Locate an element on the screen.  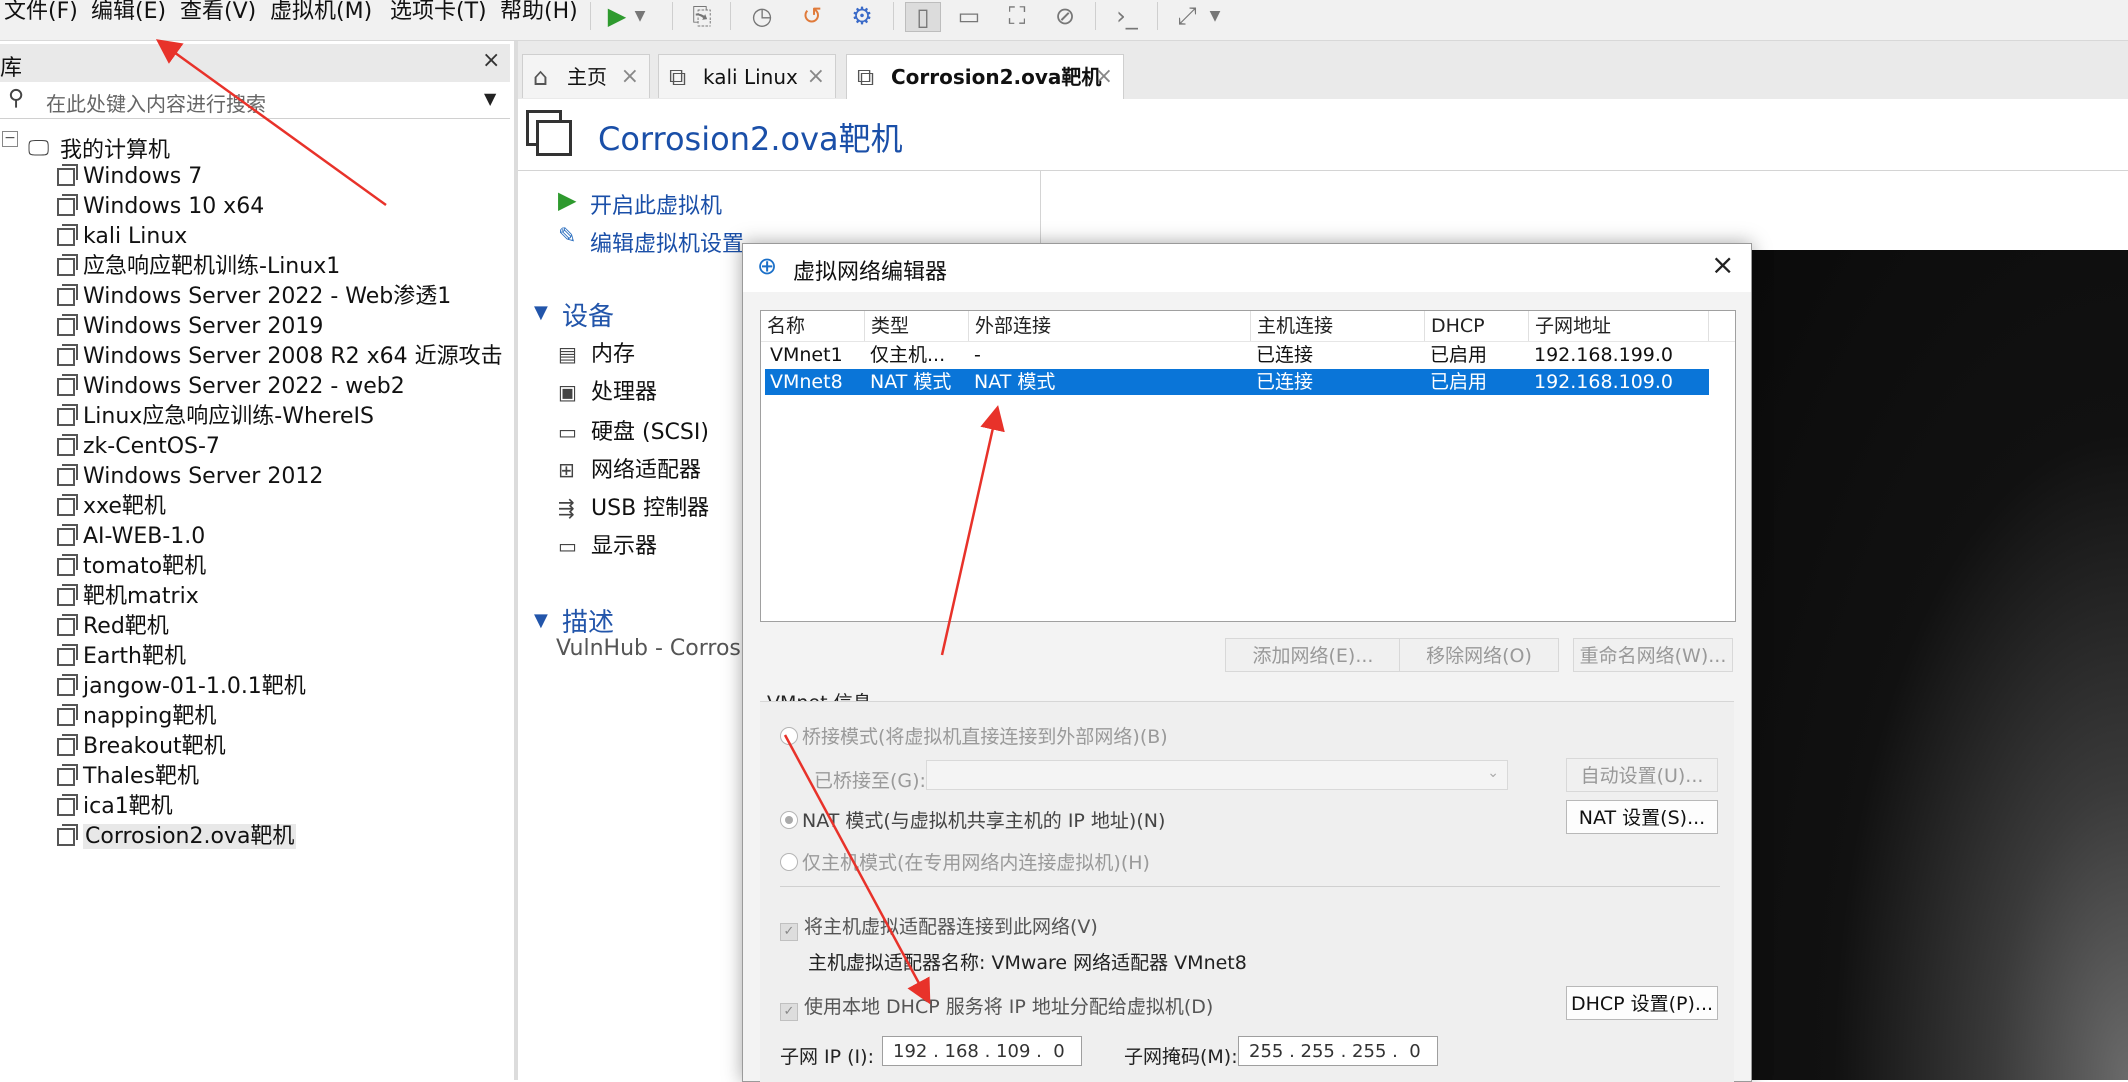
dhcp-checkbox: ✓ 使用本地 DHCP 服务将 IP 地址分配给虚拟机(D) is located at coordinates (996, 1006).